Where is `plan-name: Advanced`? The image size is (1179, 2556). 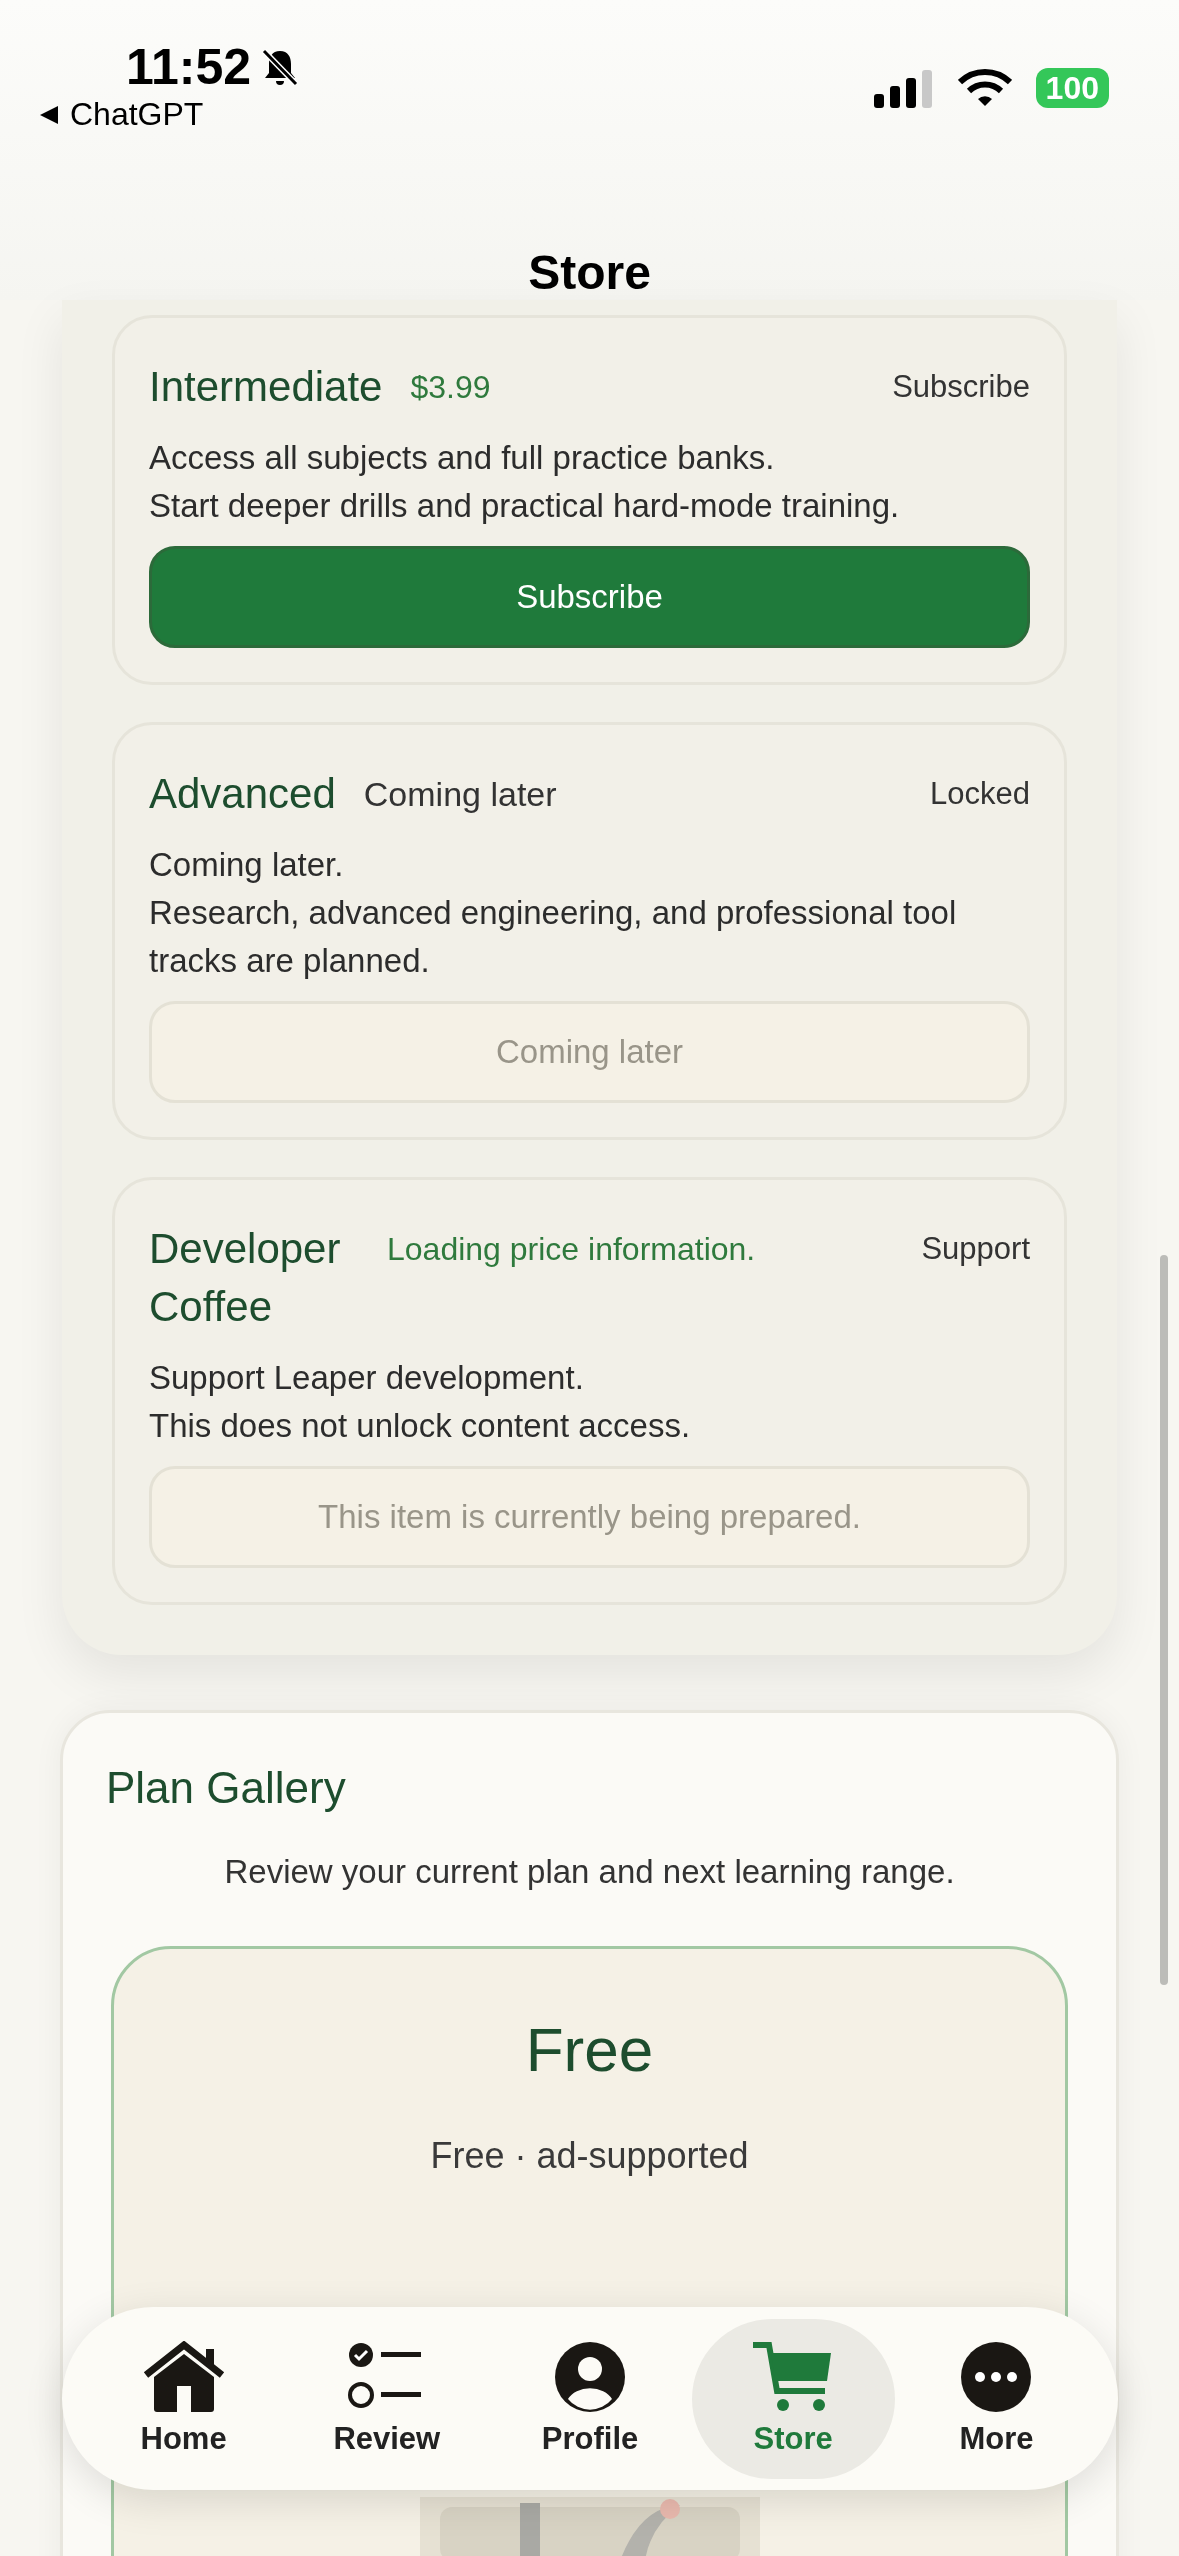 plan-name: Advanced is located at coordinates (242, 794).